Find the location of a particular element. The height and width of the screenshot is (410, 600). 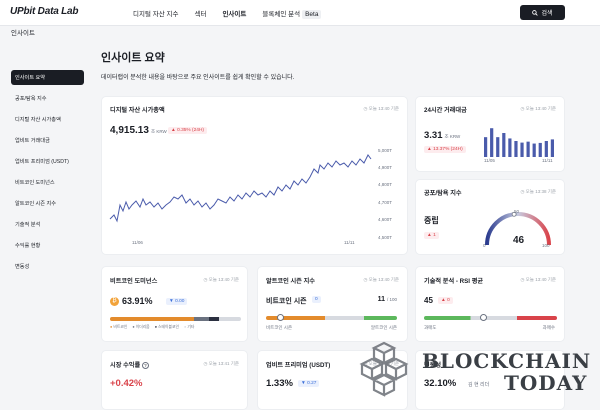

volume-value: 3.31 is located at coordinates (433, 135).